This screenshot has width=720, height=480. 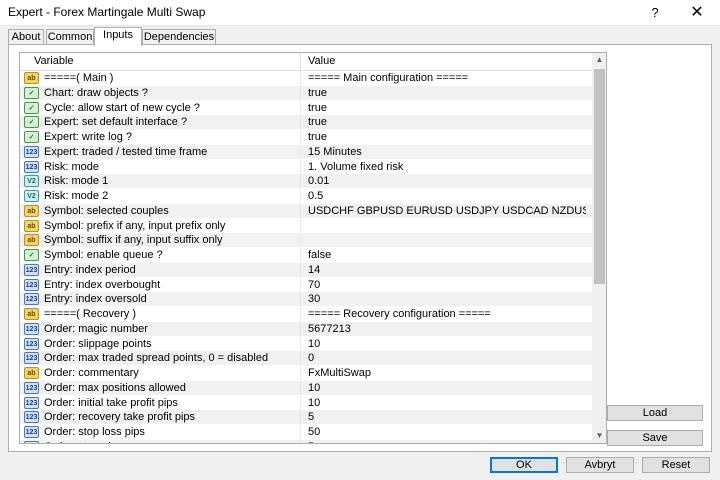 What do you see at coordinates (447, 181) in the screenshot?
I see `variable-value: 0.01` at bounding box center [447, 181].